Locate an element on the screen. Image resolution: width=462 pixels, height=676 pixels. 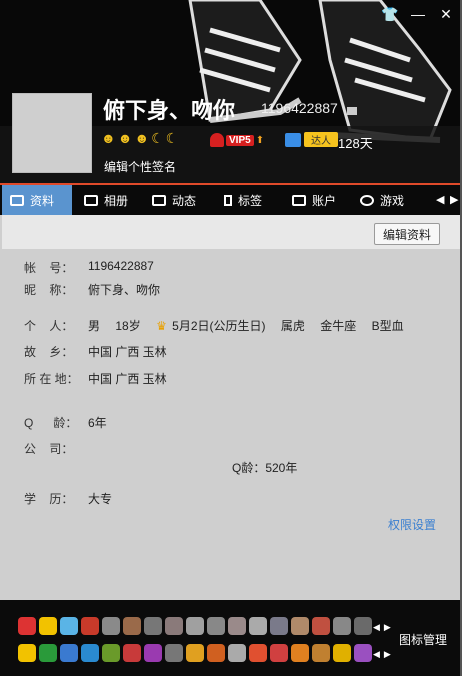
photo-icon is located at coordinates (91, 200).